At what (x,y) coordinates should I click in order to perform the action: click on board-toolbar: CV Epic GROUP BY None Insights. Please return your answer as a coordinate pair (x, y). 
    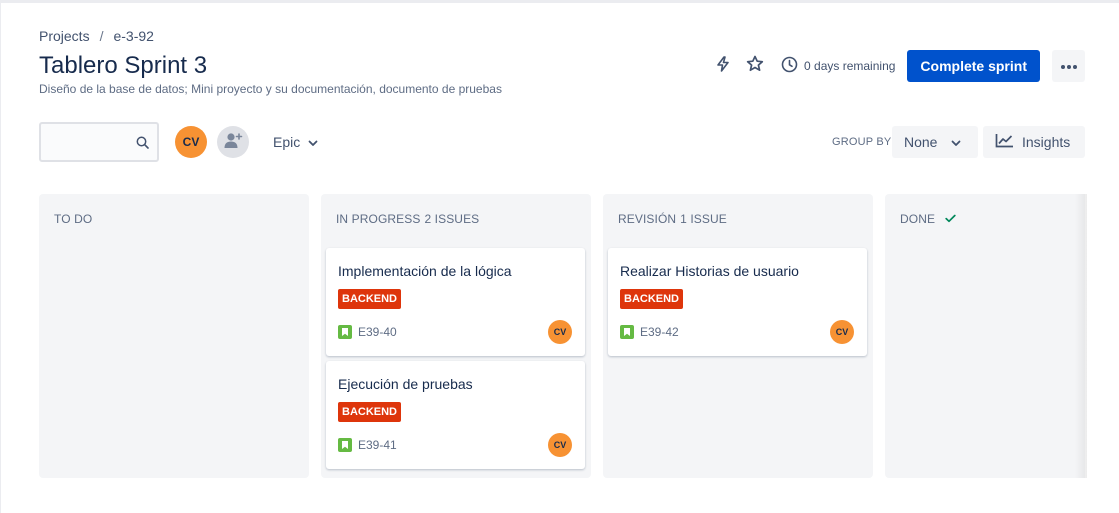
    Looking at the image, I should click on (562, 142).